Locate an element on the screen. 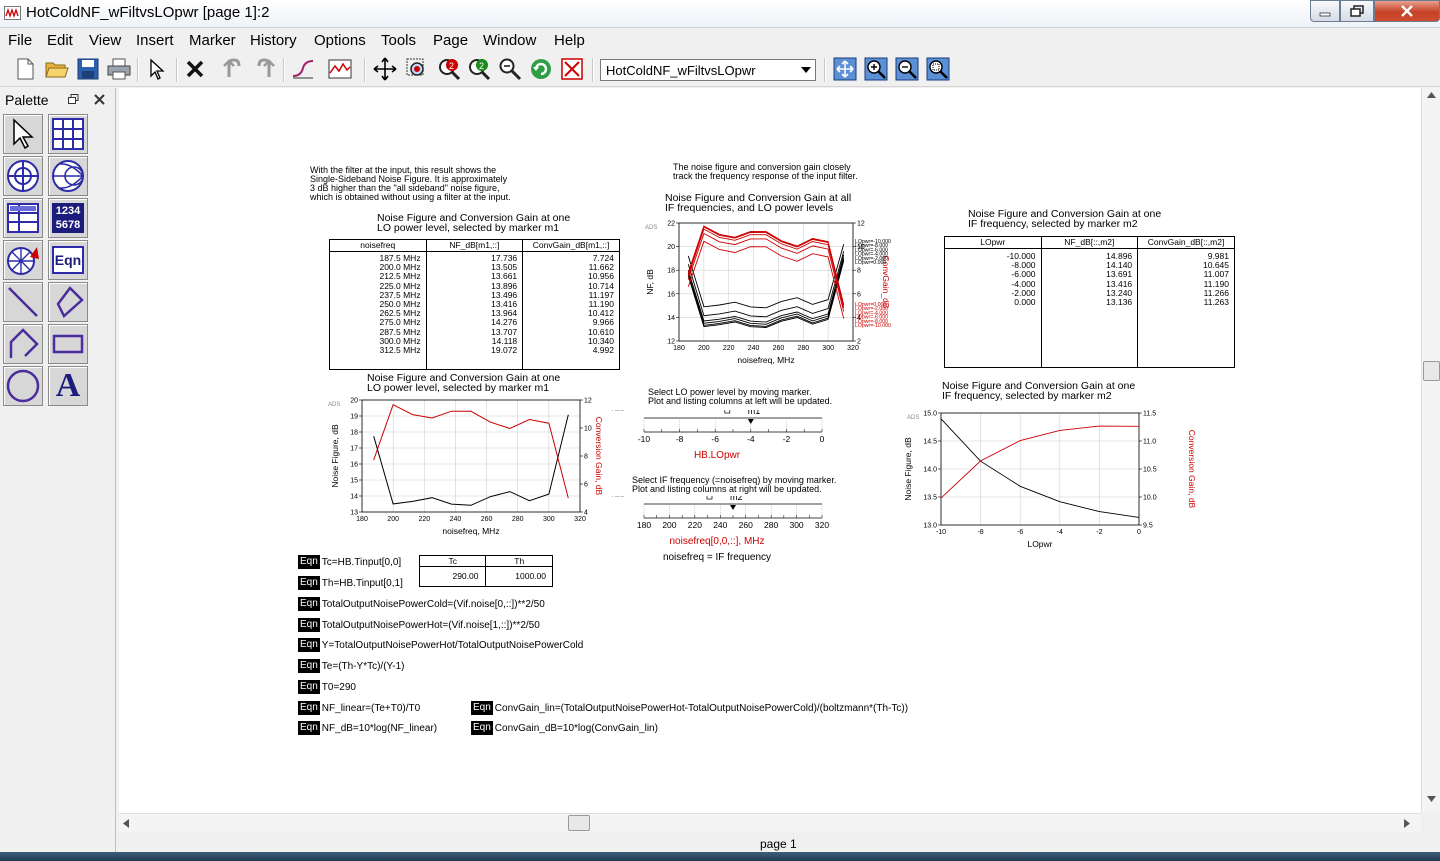  y2-tick-label: 9.5 is located at coordinates (1148, 526).